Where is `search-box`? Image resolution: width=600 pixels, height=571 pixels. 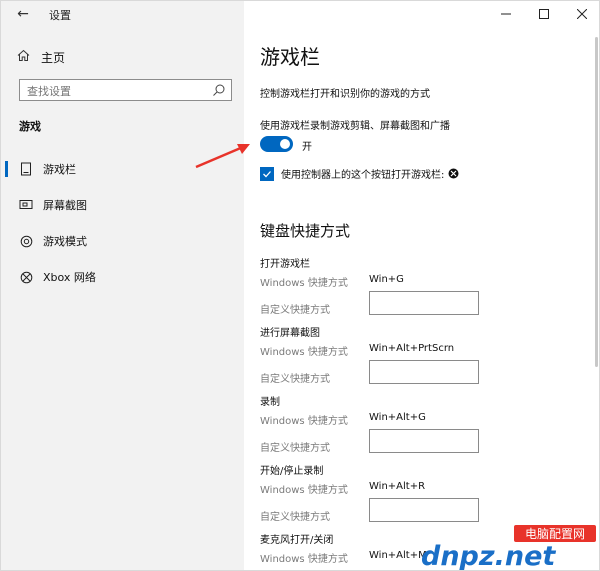
search-box is located at coordinates (125, 90).